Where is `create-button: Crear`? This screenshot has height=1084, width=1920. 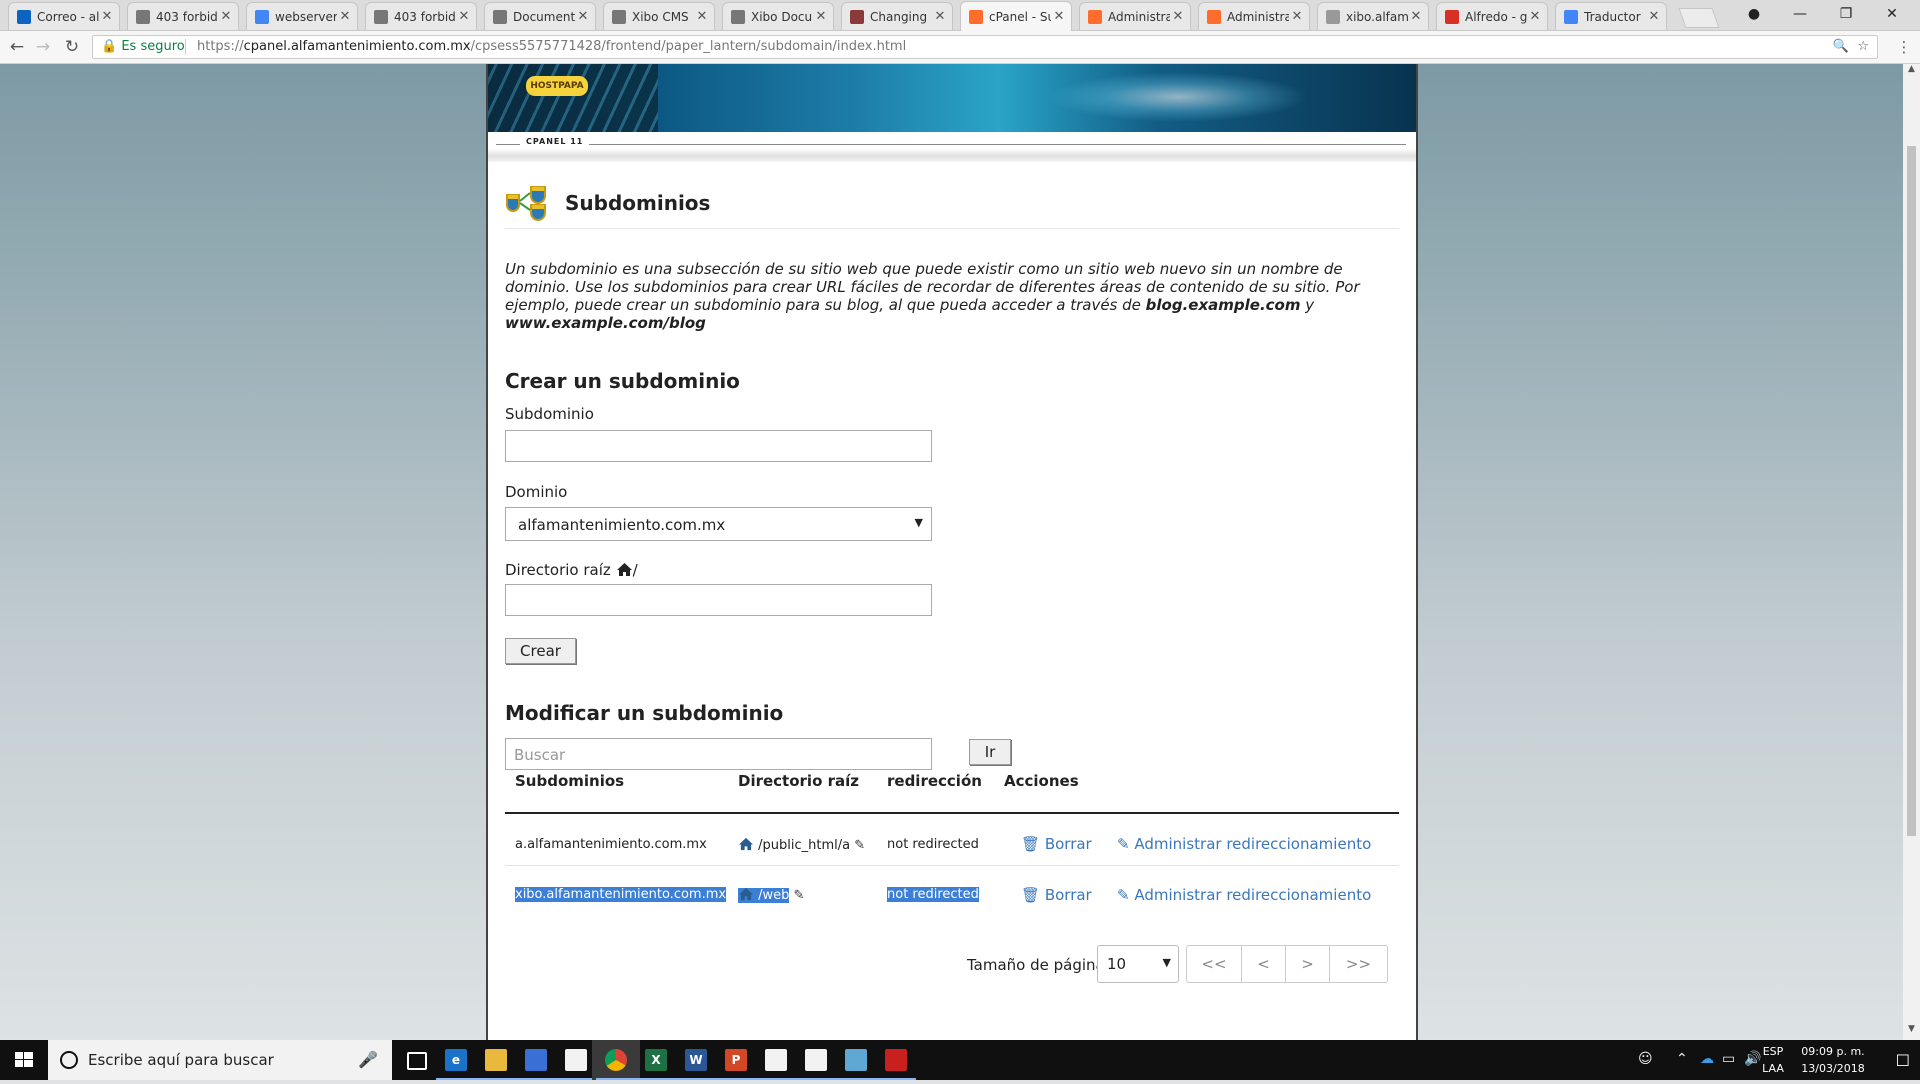 create-button: Crear is located at coordinates (540, 651).